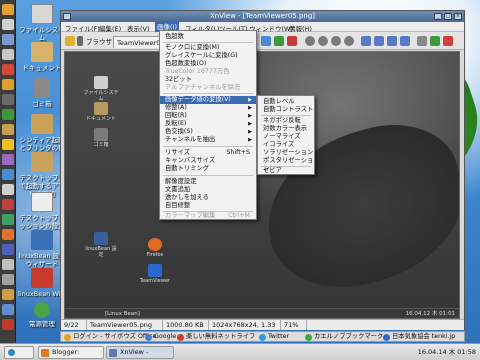 The image size is (480, 360). Describe the element at coordinates (208, 153) in the screenshot. I see `menu-item-resize: リサイズ Shift+S` at that location.